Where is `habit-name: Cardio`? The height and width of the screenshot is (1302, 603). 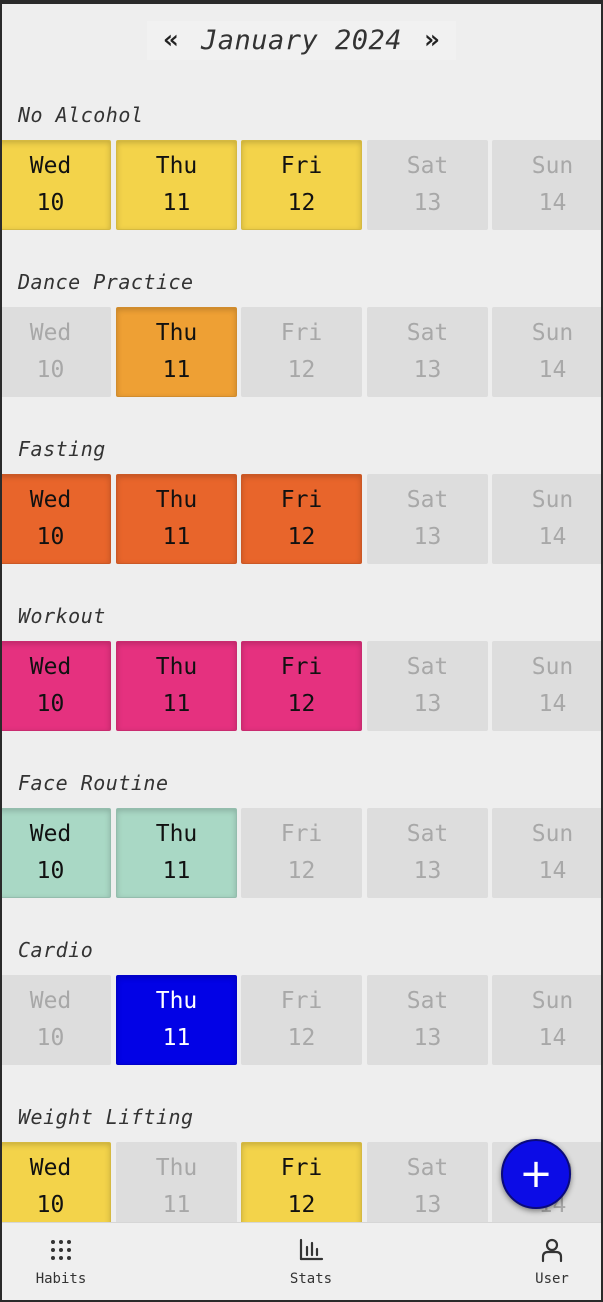
habit-name: Cardio is located at coordinates (56, 950).